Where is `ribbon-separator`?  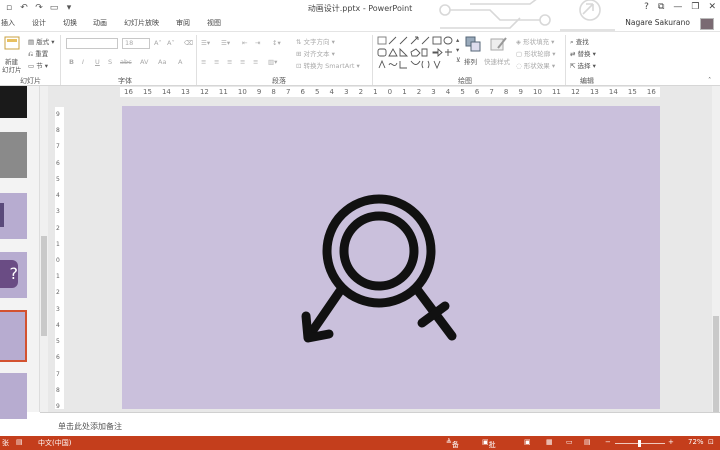
ribbon-separator is located at coordinates (60, 60).